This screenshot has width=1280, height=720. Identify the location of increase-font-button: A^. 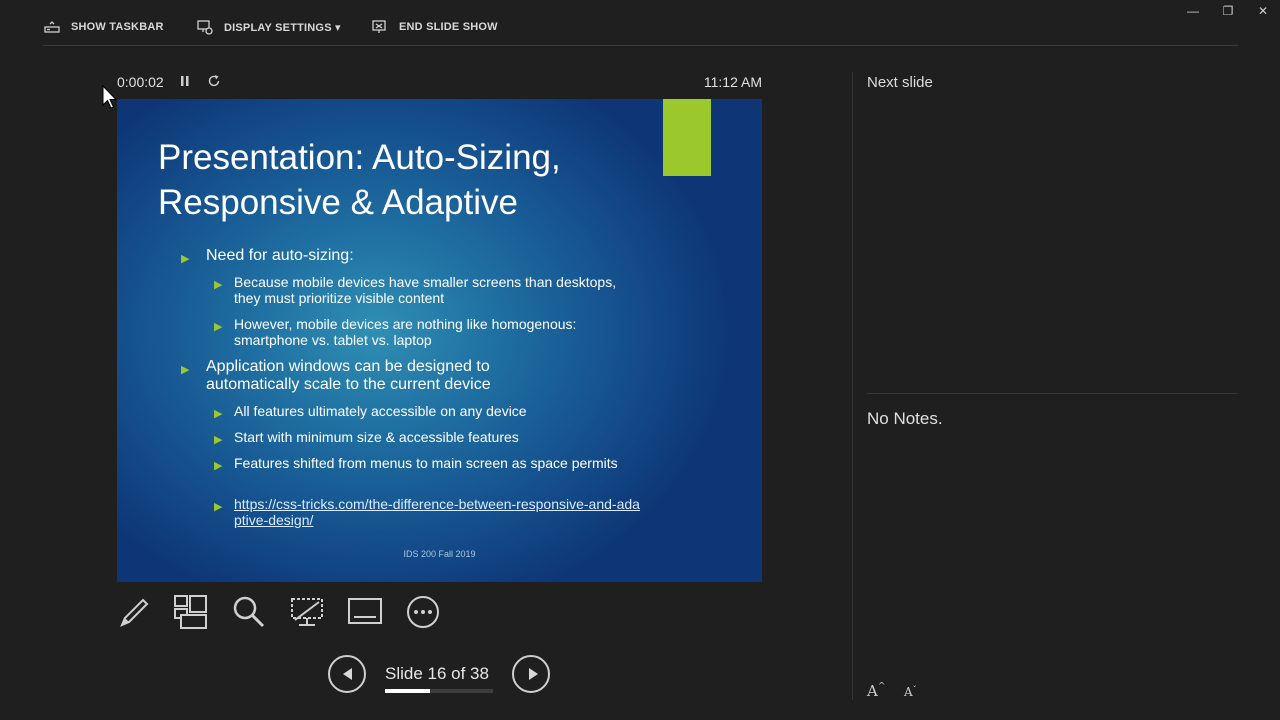
(876, 691).